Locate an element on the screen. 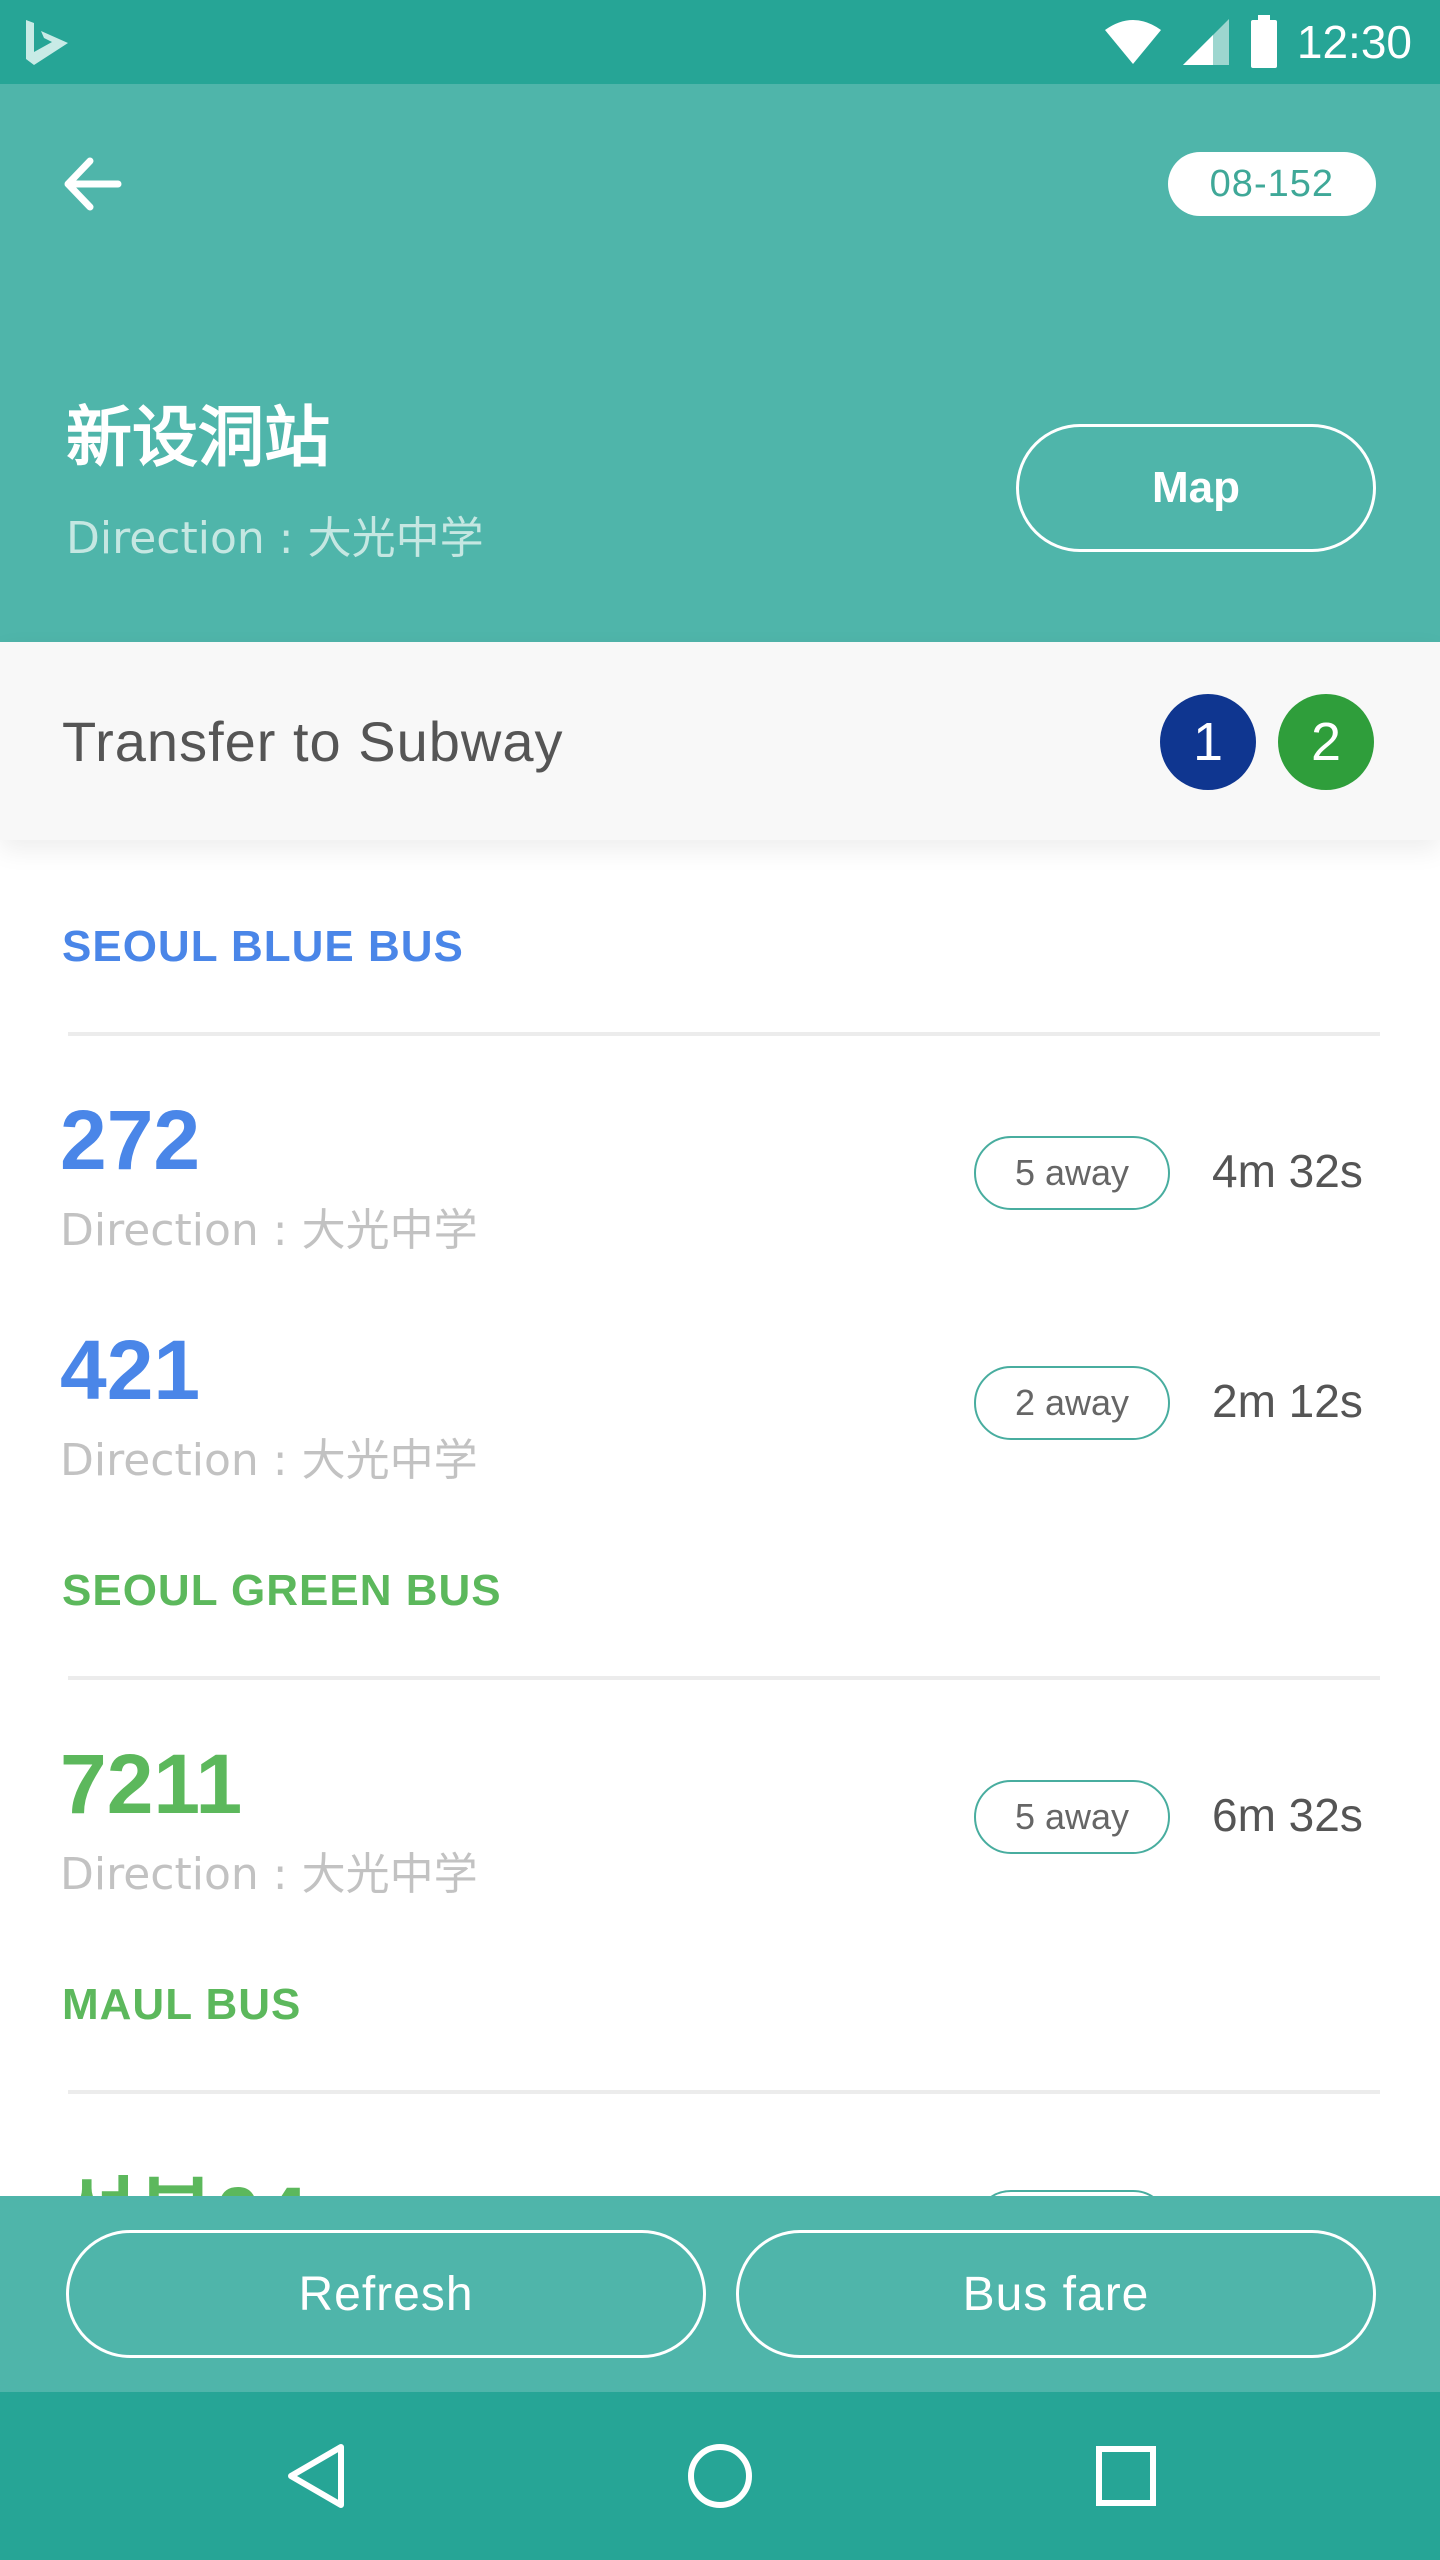  cell-signal-icon is located at coordinates (1205, 42).